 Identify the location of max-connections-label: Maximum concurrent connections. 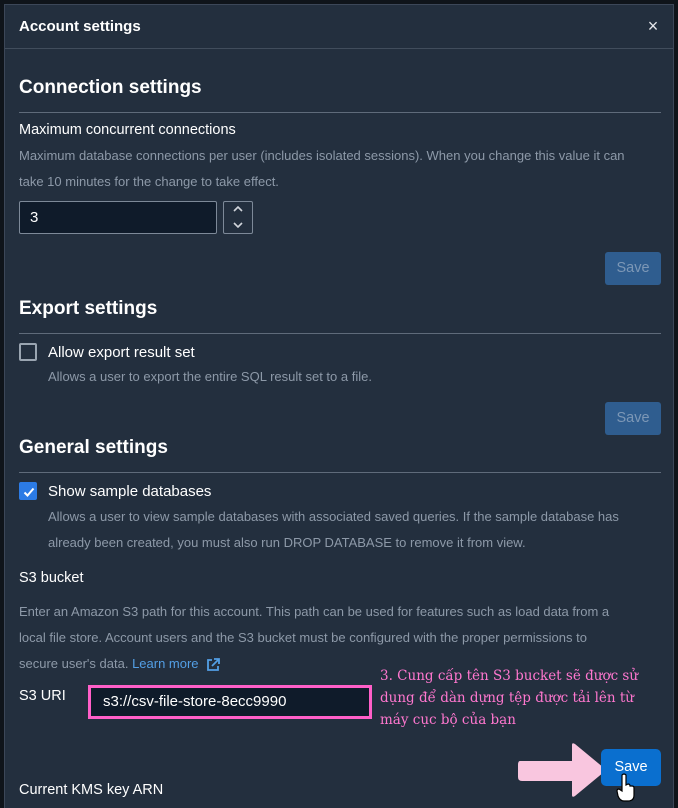
(127, 130).